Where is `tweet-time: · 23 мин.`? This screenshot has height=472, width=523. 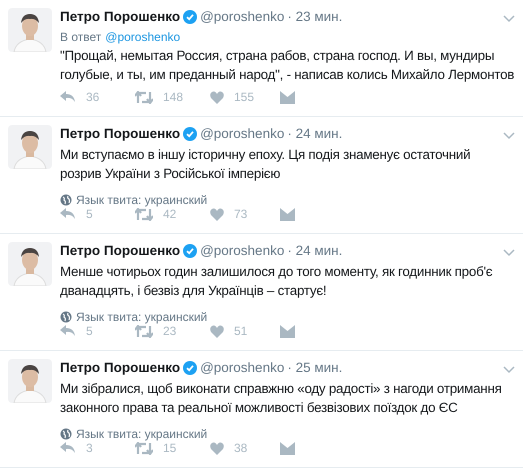
tweet-time: · 23 мин. is located at coordinates (314, 17).